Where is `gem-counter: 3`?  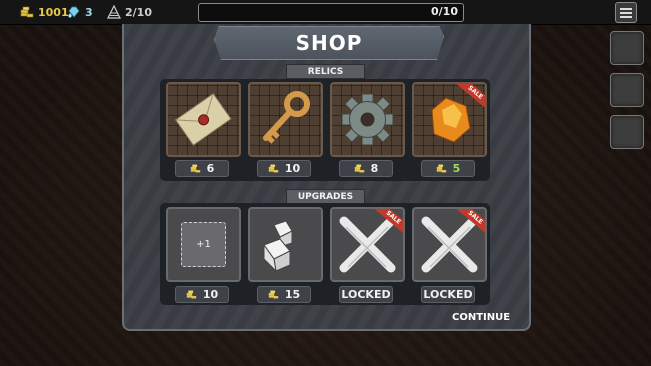 gem-counter: 3 is located at coordinates (80, 12).